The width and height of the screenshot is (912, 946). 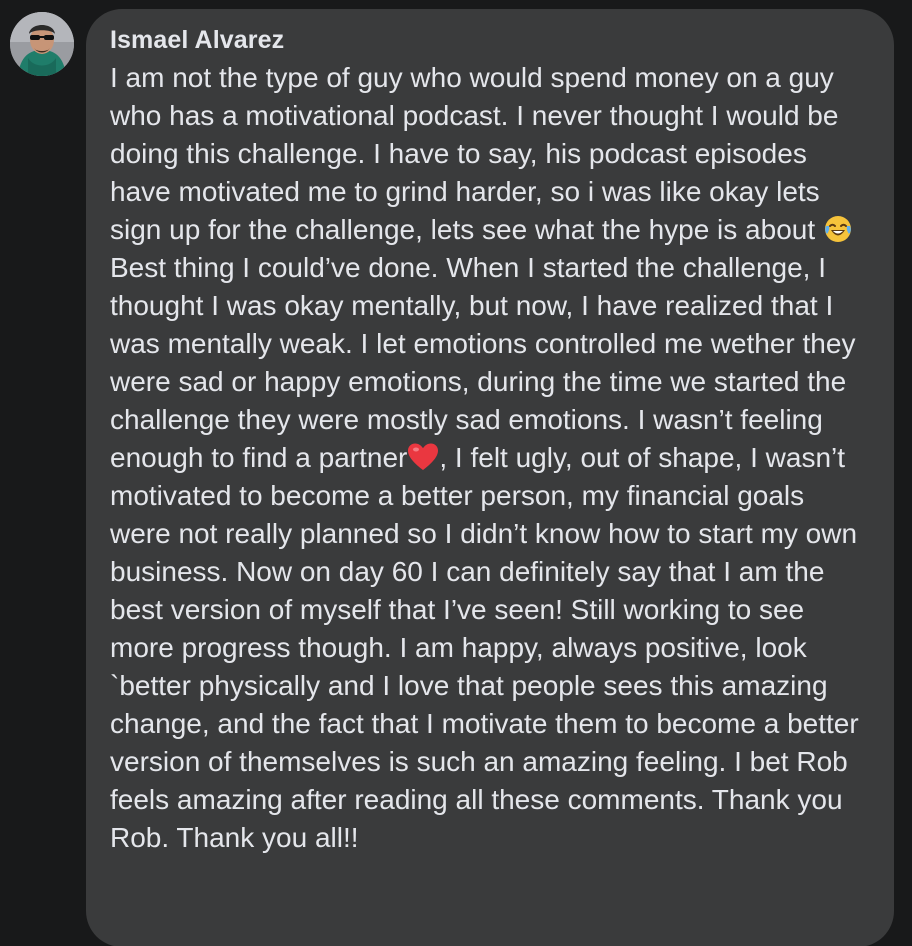 What do you see at coordinates (838, 229) in the screenshot?
I see `laughing-tears-emoji` at bounding box center [838, 229].